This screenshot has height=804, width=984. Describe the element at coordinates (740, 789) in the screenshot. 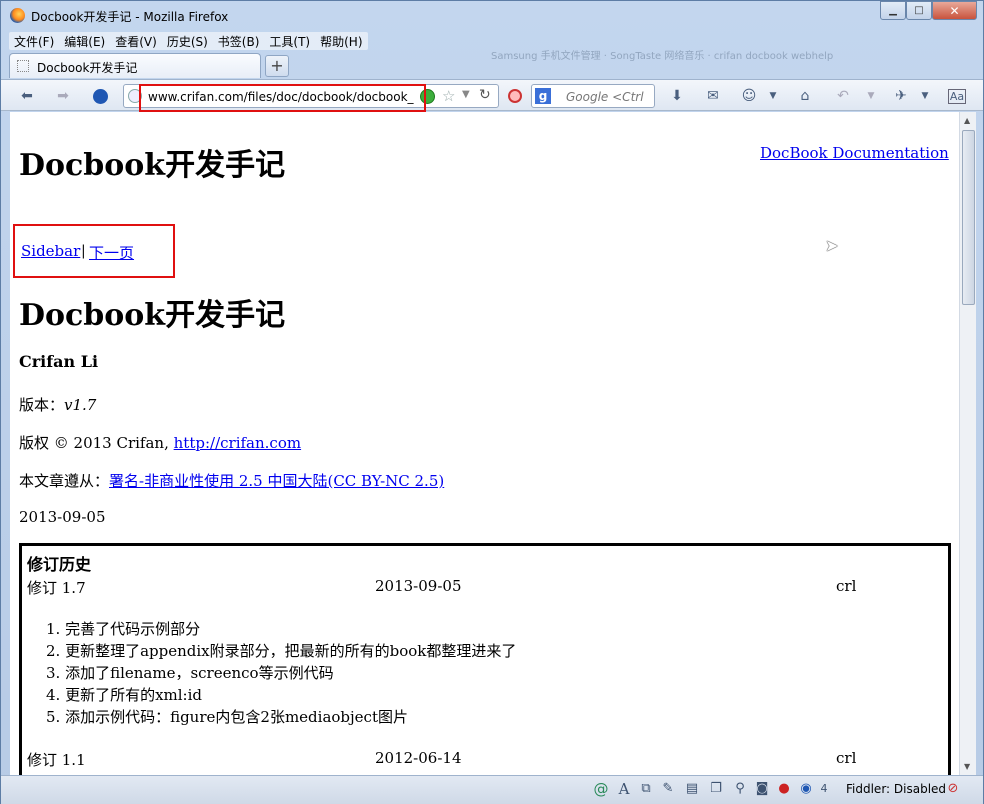

I see `search-icon: ⚲` at that location.